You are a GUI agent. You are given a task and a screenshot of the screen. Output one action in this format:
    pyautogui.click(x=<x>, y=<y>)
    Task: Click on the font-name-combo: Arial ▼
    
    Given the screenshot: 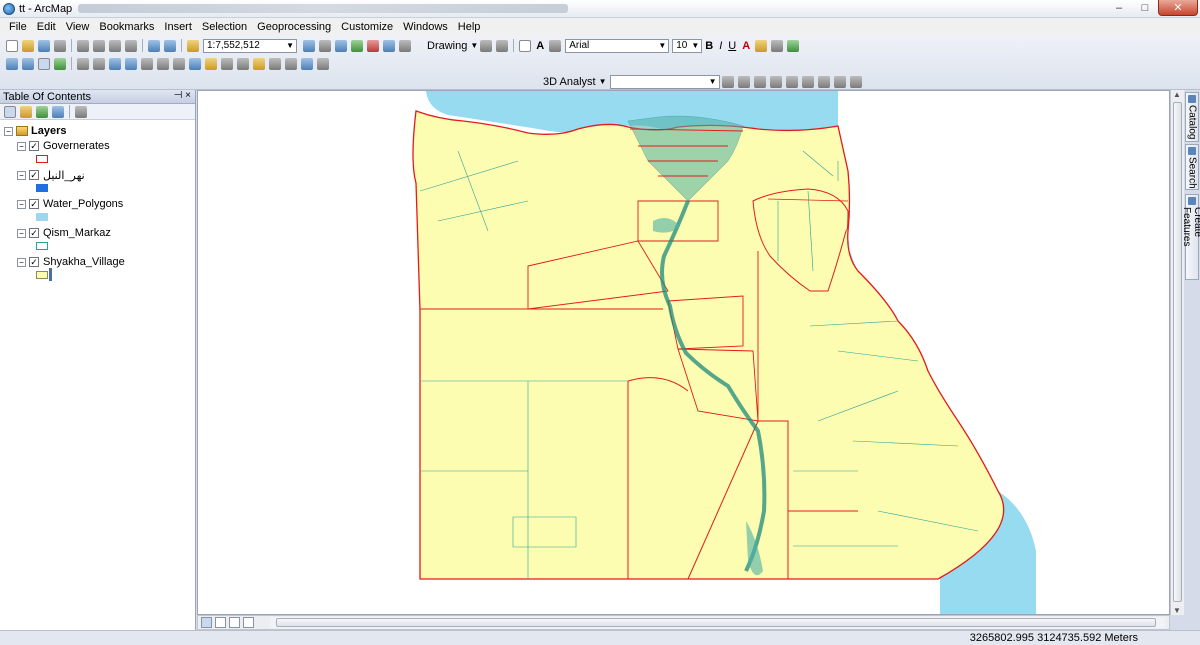 What is the action you would take?
    pyautogui.click(x=617, y=45)
    